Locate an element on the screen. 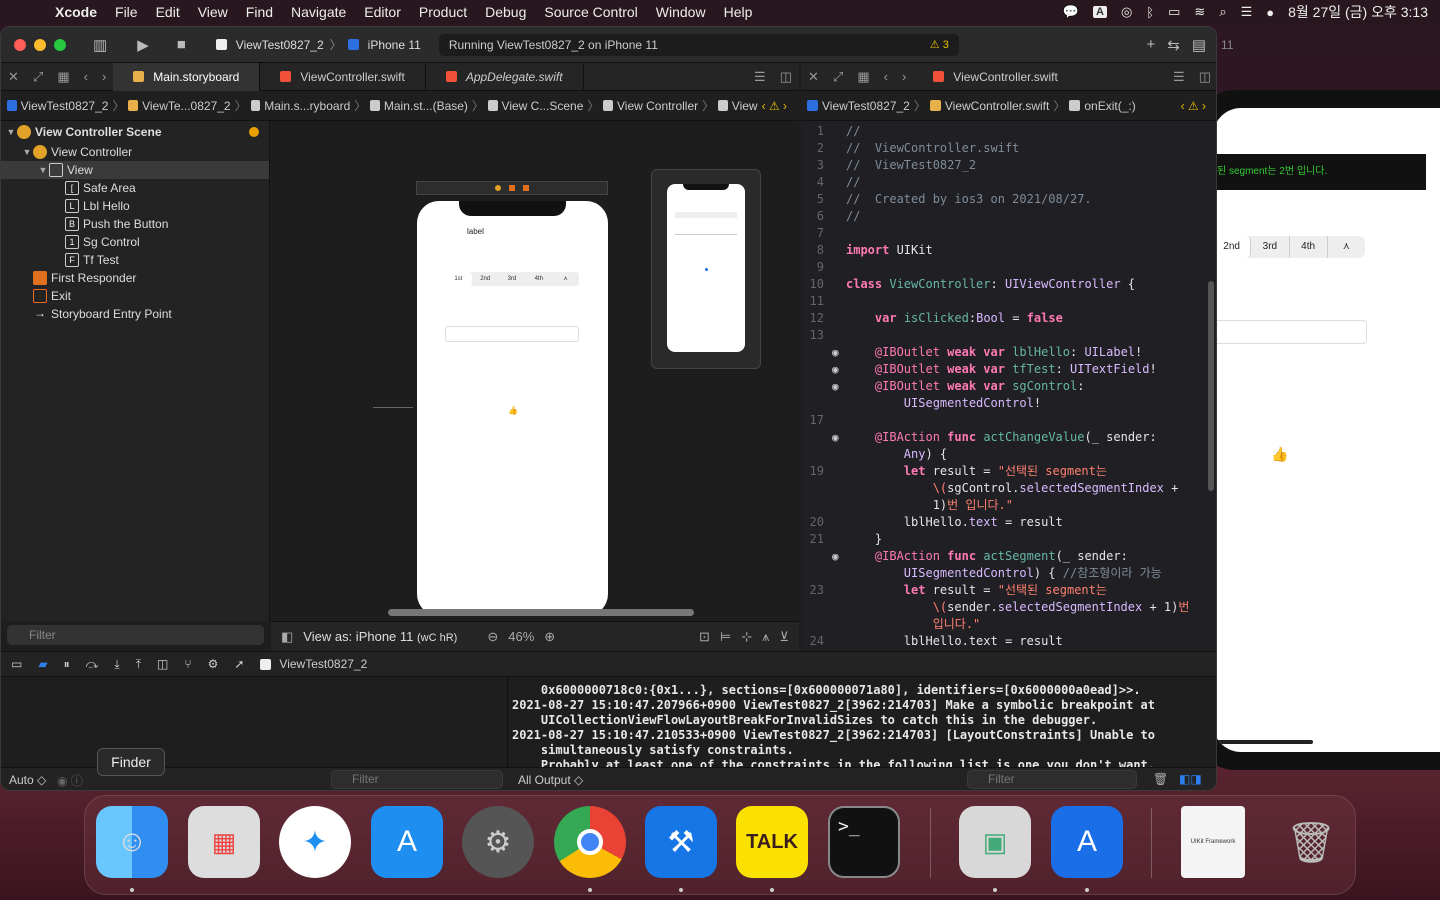 The height and width of the screenshot is (900, 1440). code-line: UISegmentedControl! is located at coordinates (1009, 403).